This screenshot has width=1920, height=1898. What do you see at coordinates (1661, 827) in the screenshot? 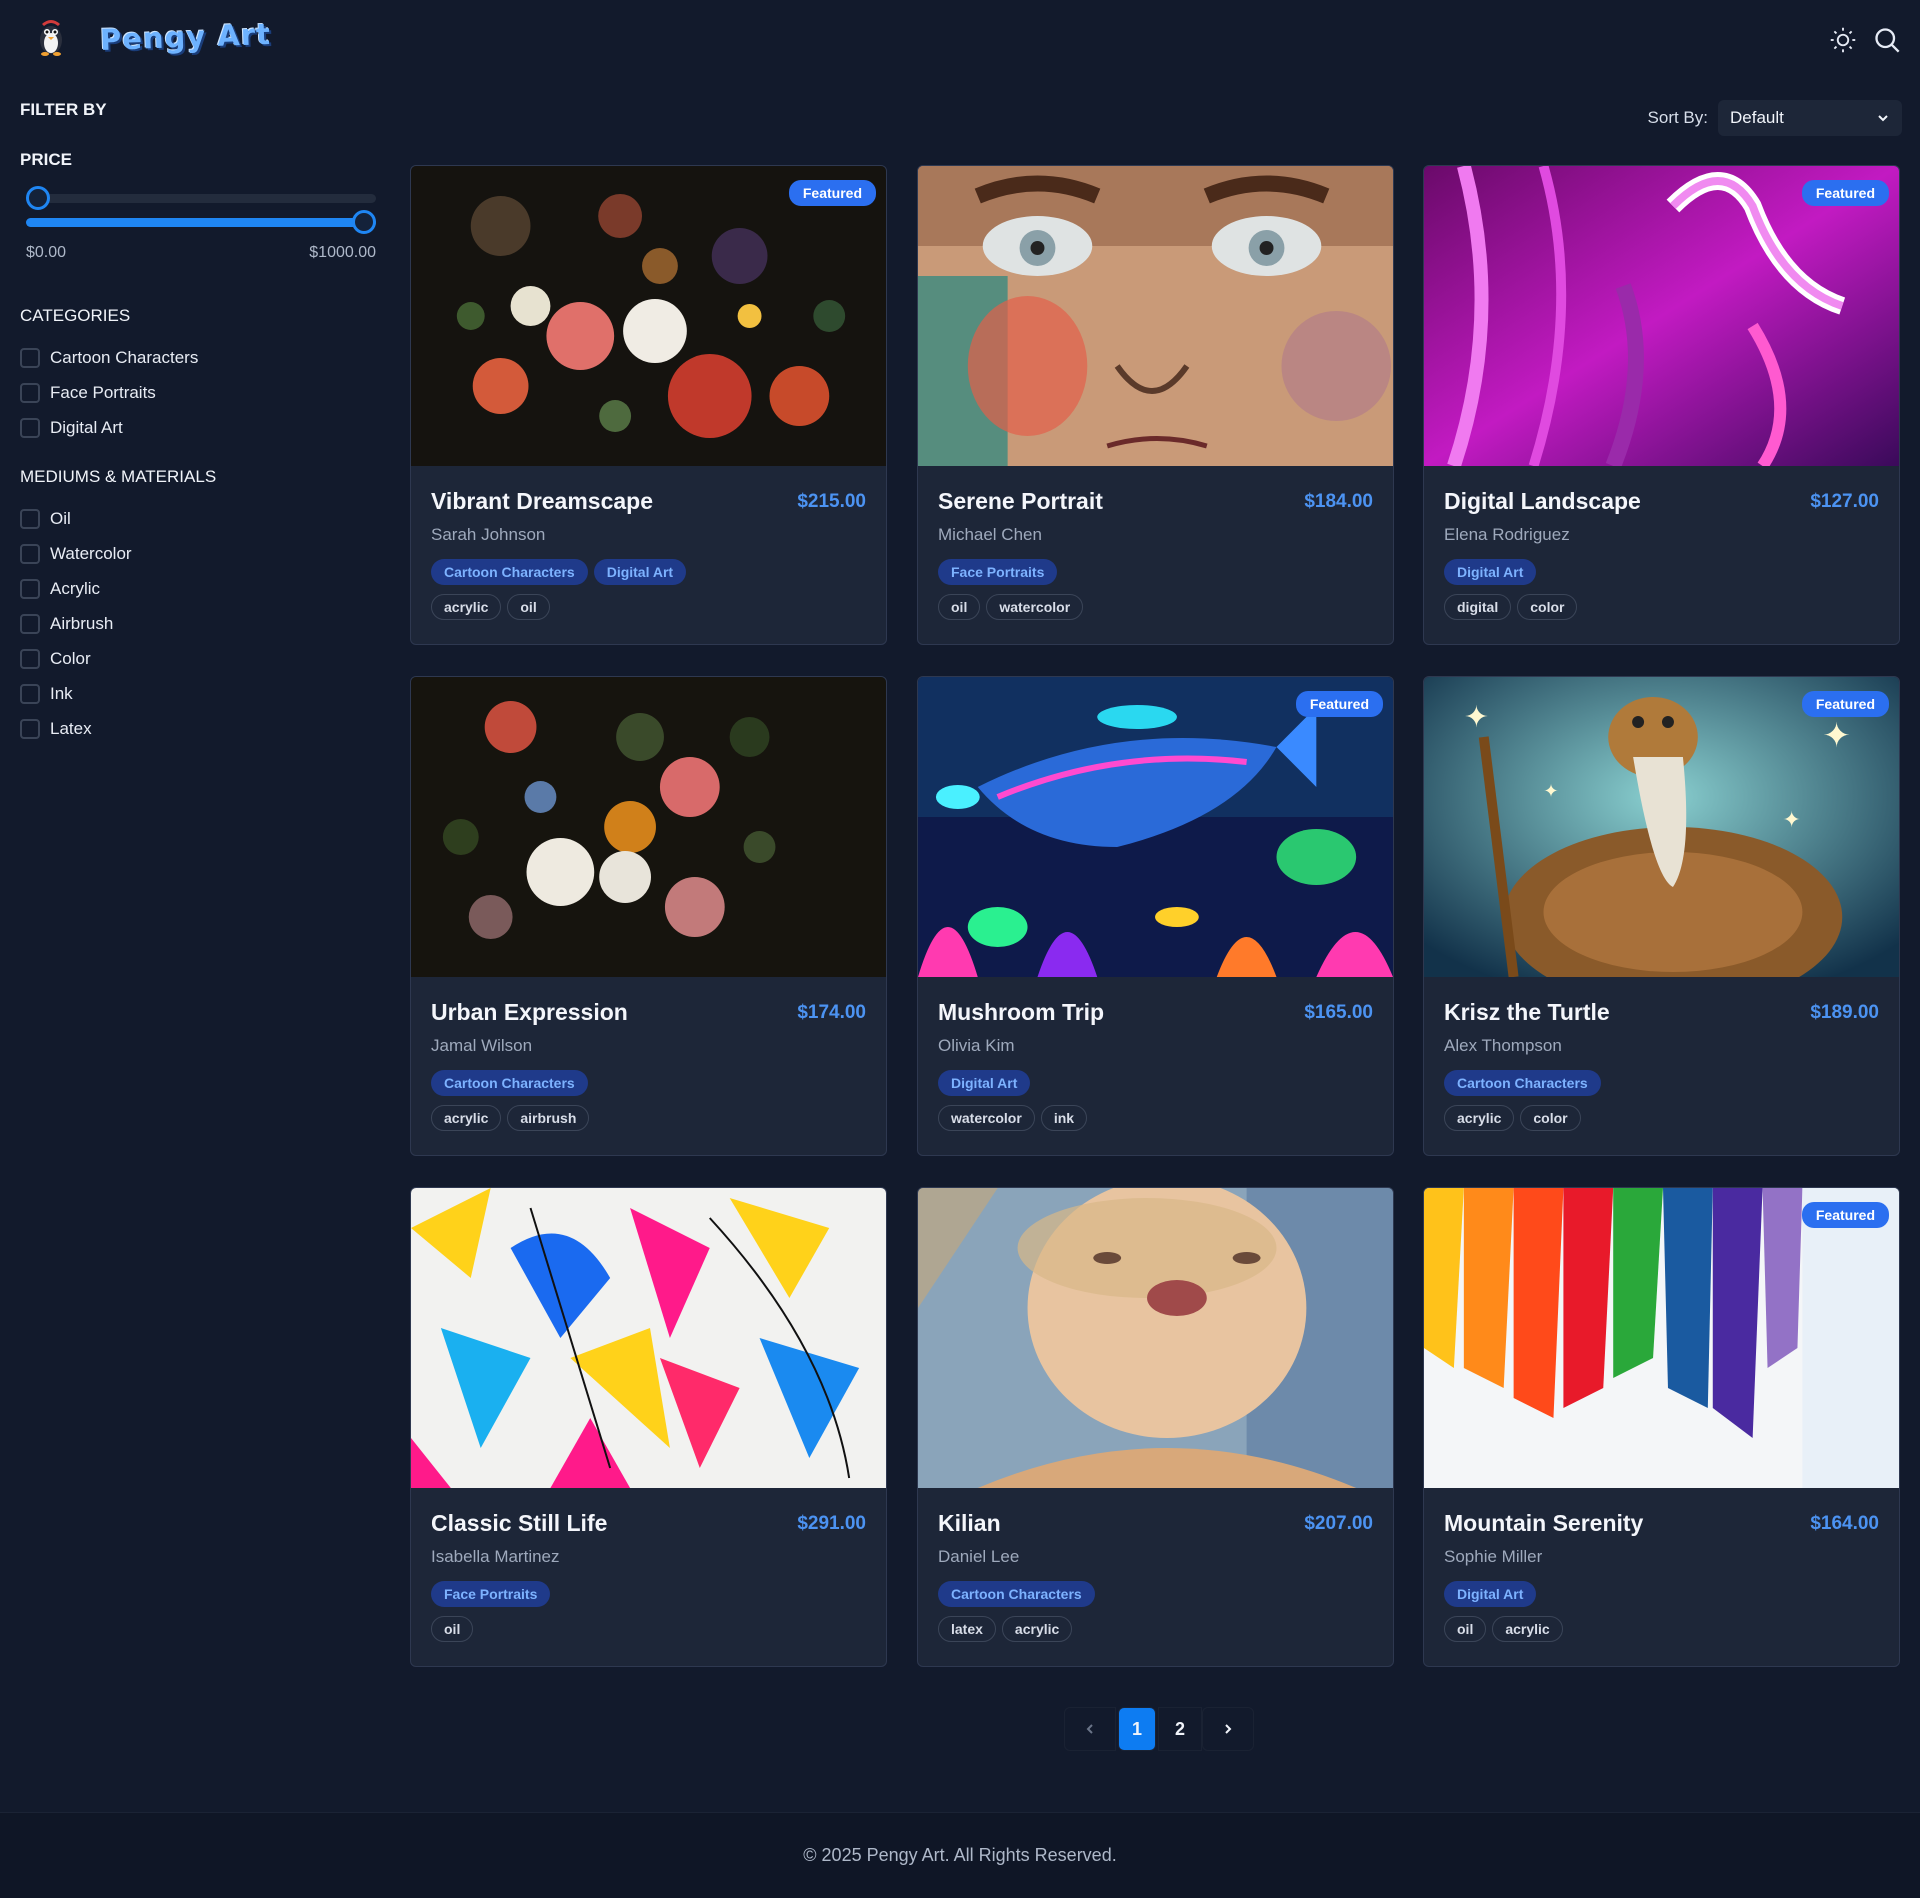
I see `artwork-image: ✦ ✦ ✦ ✦ Featured` at bounding box center [1661, 827].